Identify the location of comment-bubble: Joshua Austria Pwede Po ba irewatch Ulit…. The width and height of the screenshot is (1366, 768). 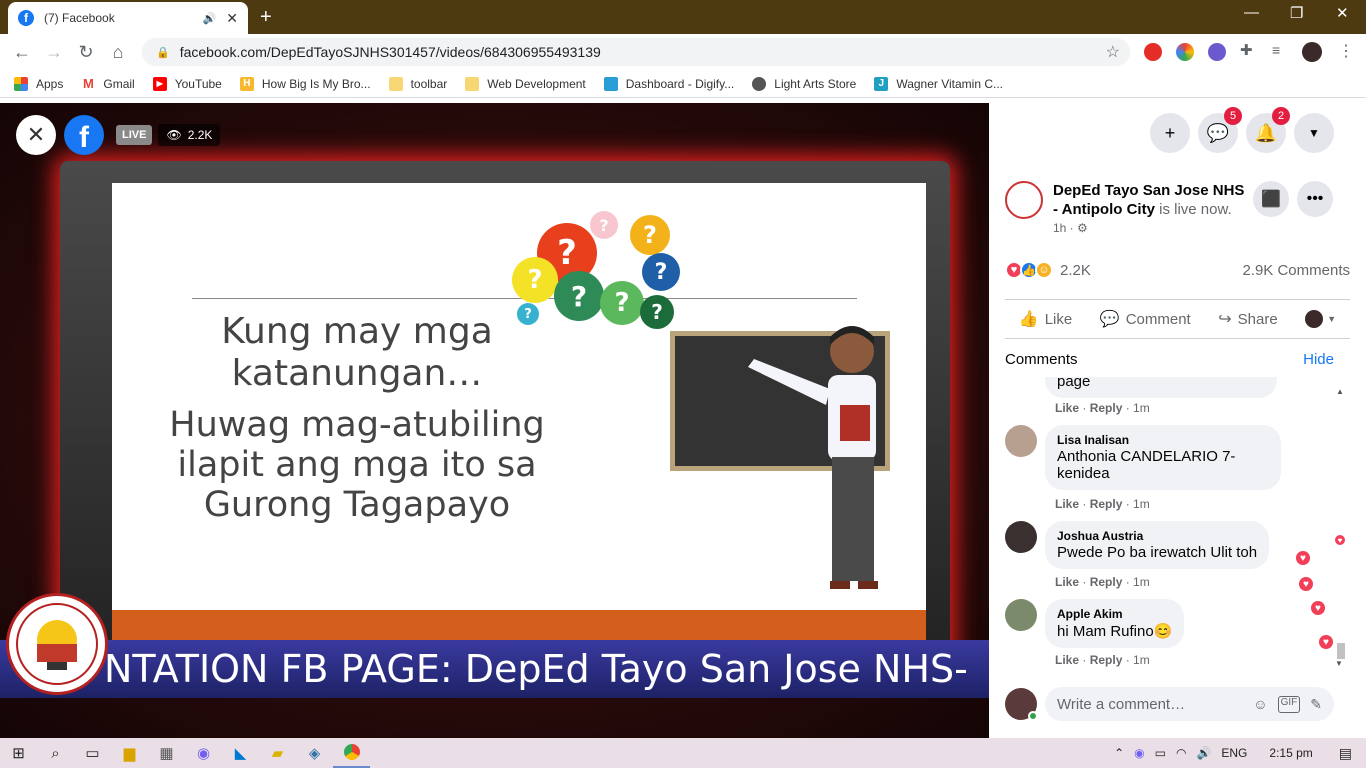
(1157, 545).